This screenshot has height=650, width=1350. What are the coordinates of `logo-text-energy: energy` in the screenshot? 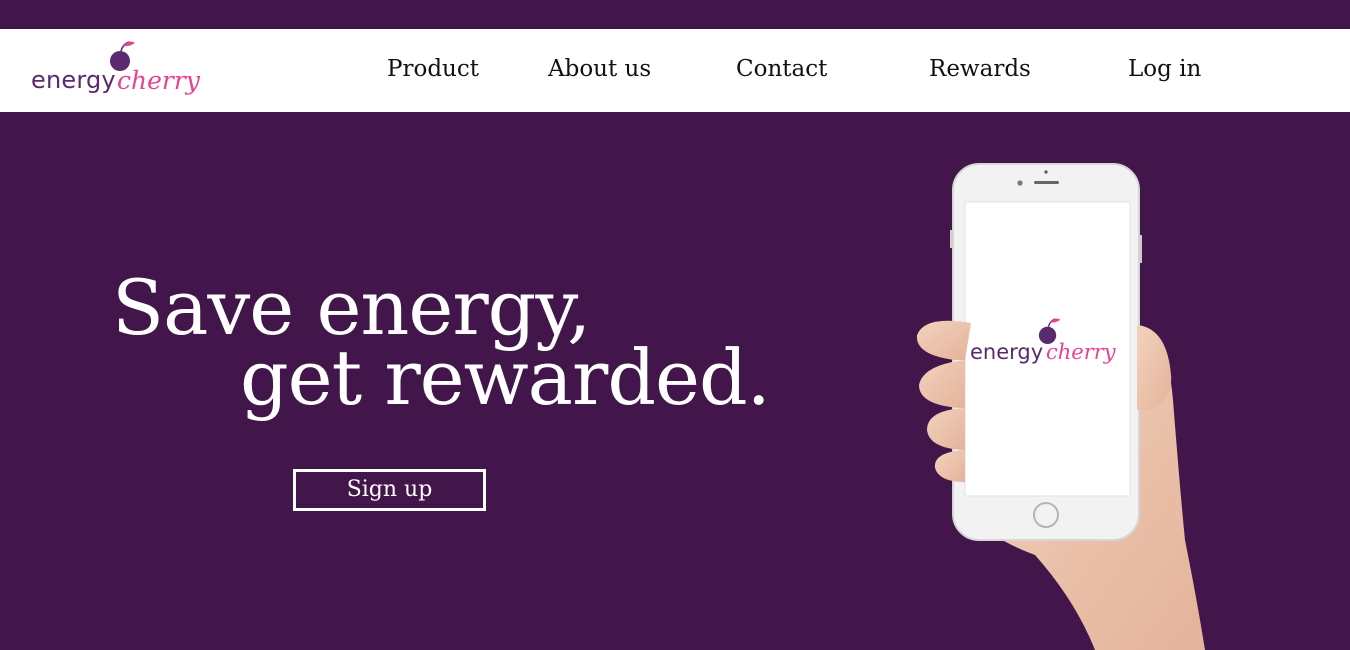 It's located at (73, 80).